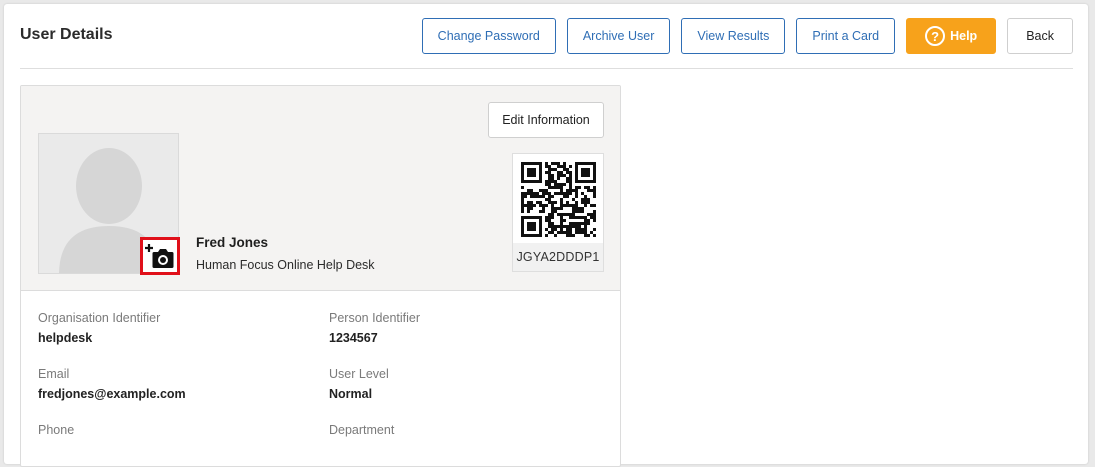  I want to click on user-level-label: User Level, so click(359, 374).